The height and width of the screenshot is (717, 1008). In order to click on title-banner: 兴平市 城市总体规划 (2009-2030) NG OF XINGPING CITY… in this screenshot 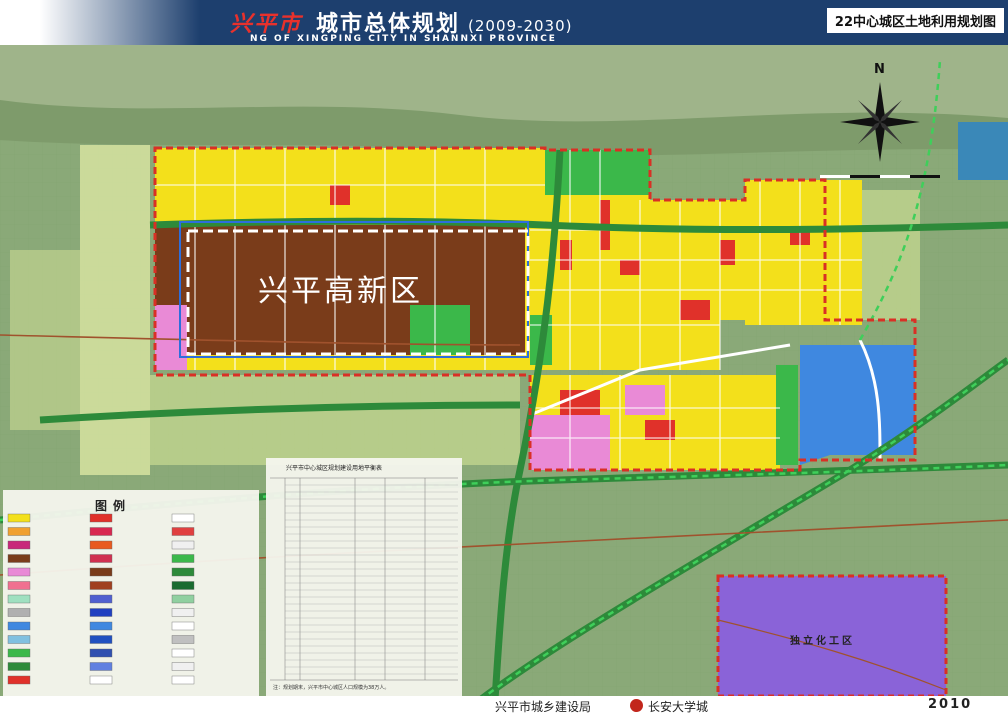, I will do `click(504, 22)`.